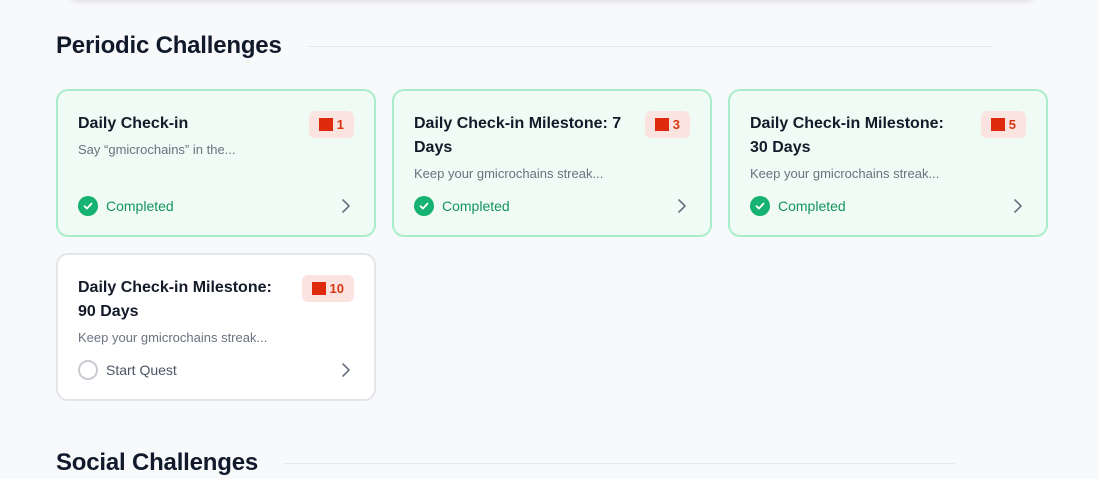 This screenshot has width=1099, height=479. I want to click on start-quest-label: Start Quest, so click(141, 370).